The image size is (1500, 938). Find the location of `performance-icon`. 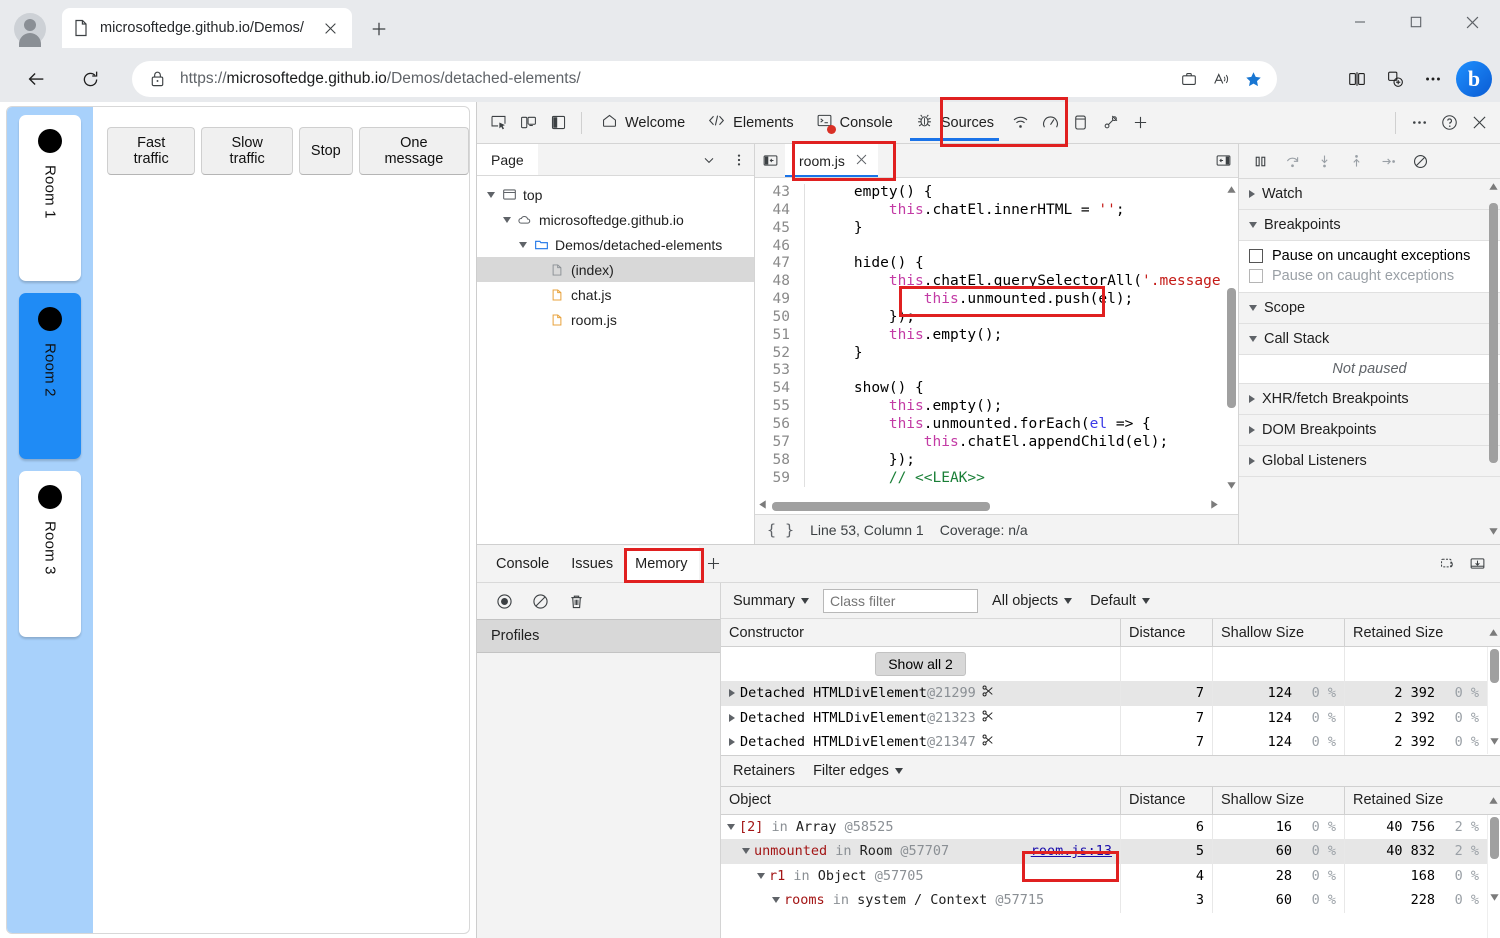

performance-icon is located at coordinates (1050, 123).